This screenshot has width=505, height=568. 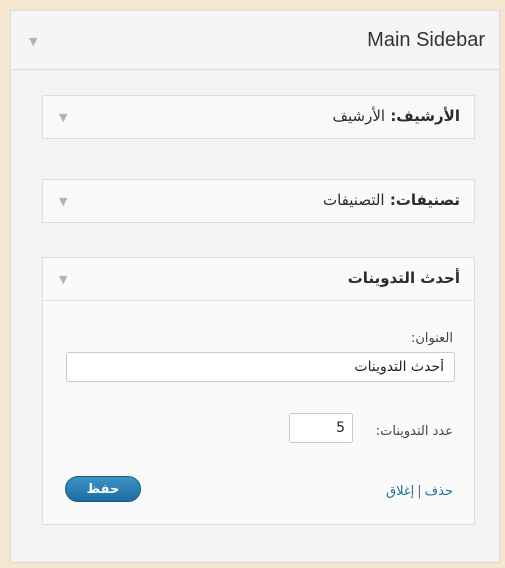 What do you see at coordinates (400, 491) in the screenshot?
I see `close-link: إغلاق` at bounding box center [400, 491].